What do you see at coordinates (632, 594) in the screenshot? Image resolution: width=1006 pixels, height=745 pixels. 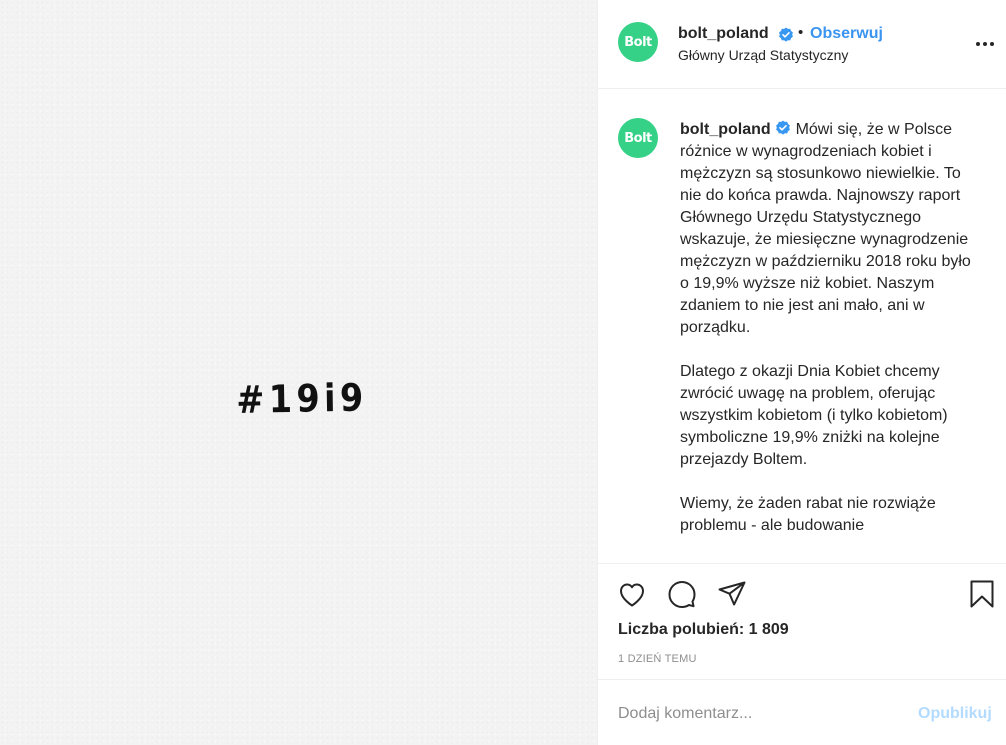 I see `heart-icon` at bounding box center [632, 594].